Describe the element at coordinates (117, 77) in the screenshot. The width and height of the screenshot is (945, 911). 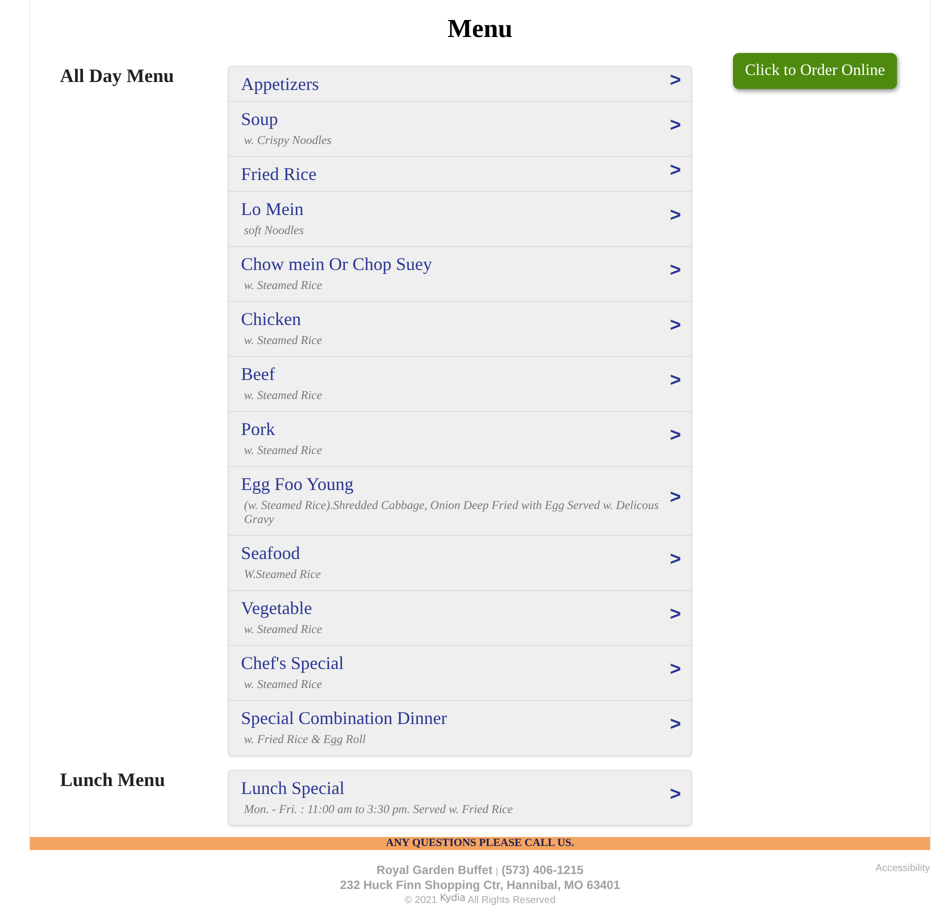
I see `section-heading: All Day Menu` at that location.